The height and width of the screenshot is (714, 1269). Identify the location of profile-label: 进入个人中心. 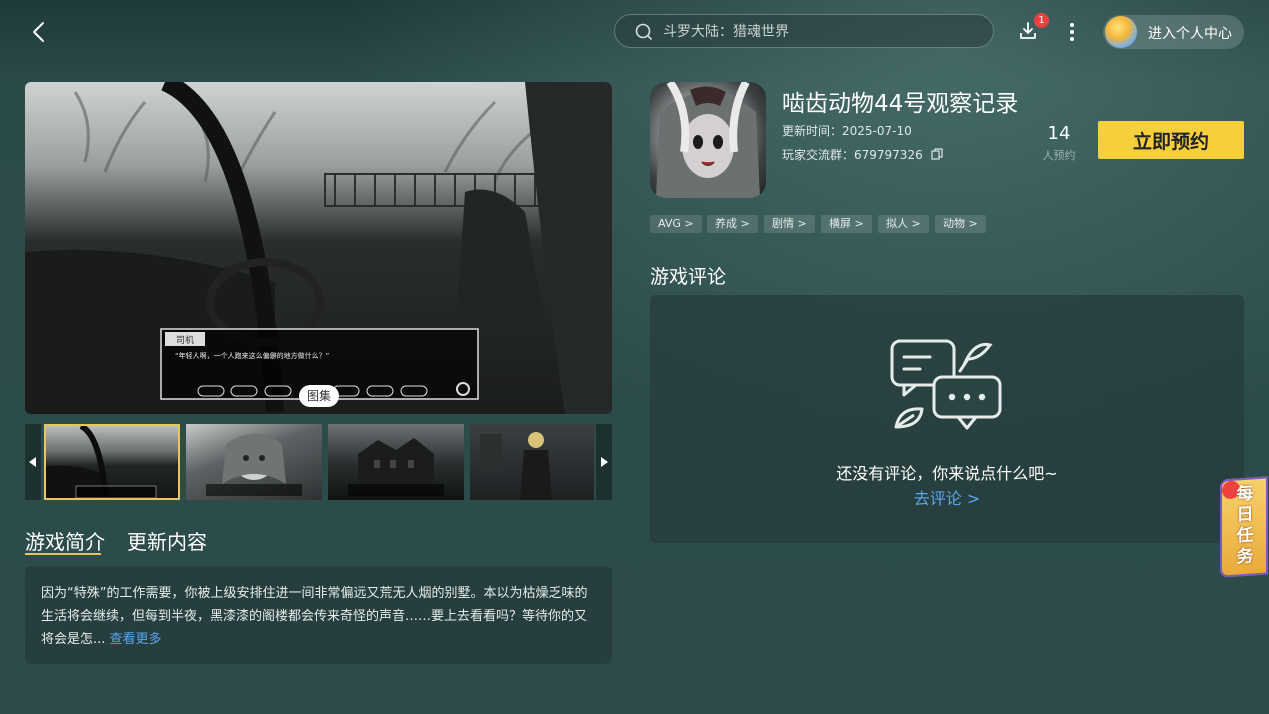
(1190, 34).